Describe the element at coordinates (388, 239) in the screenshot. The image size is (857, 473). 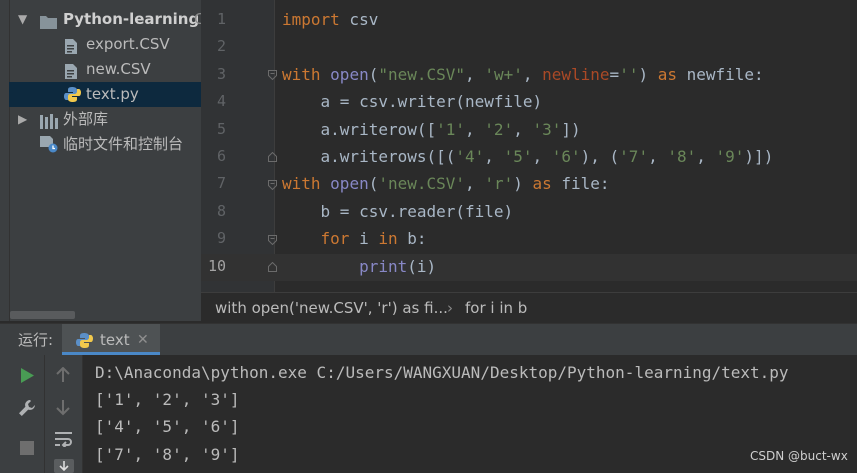
I see `code-token: in` at that location.